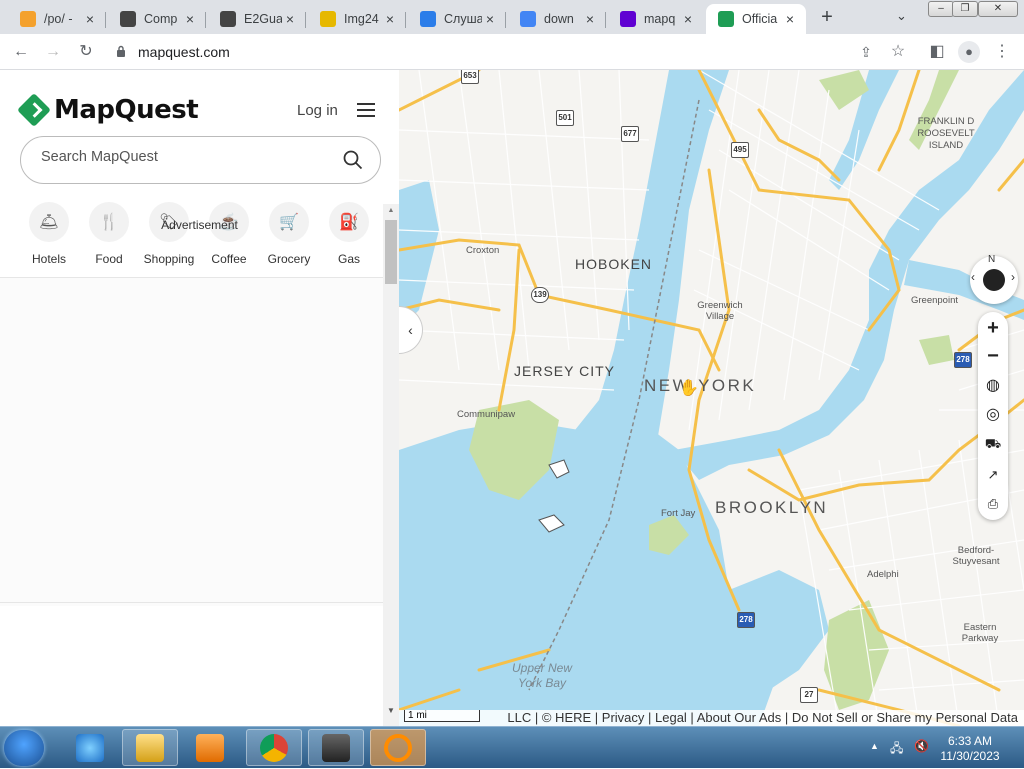 This screenshot has width=1024, height=769. What do you see at coordinates (1002, 52) in the screenshot?
I see `menu-kebab-icon: ⋮` at bounding box center [1002, 52].